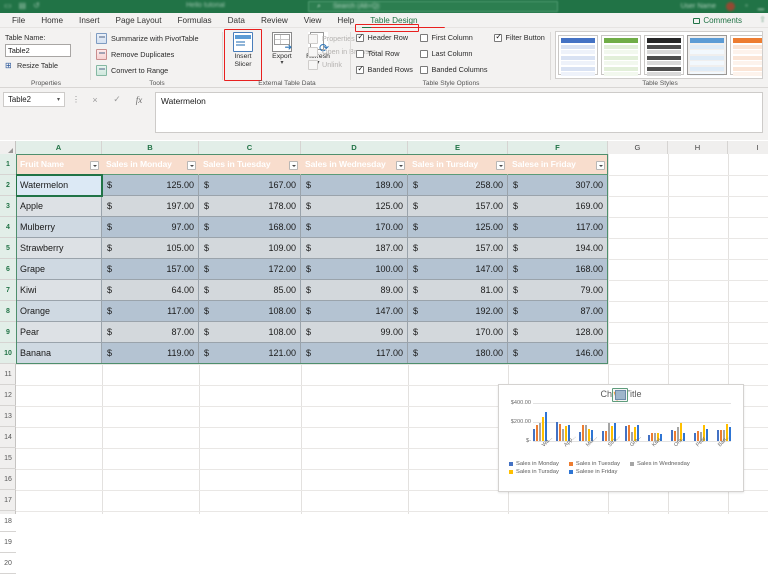  Describe the element at coordinates (707, 55) in the screenshot. I see `table-style-thumb-4-selected` at that location.